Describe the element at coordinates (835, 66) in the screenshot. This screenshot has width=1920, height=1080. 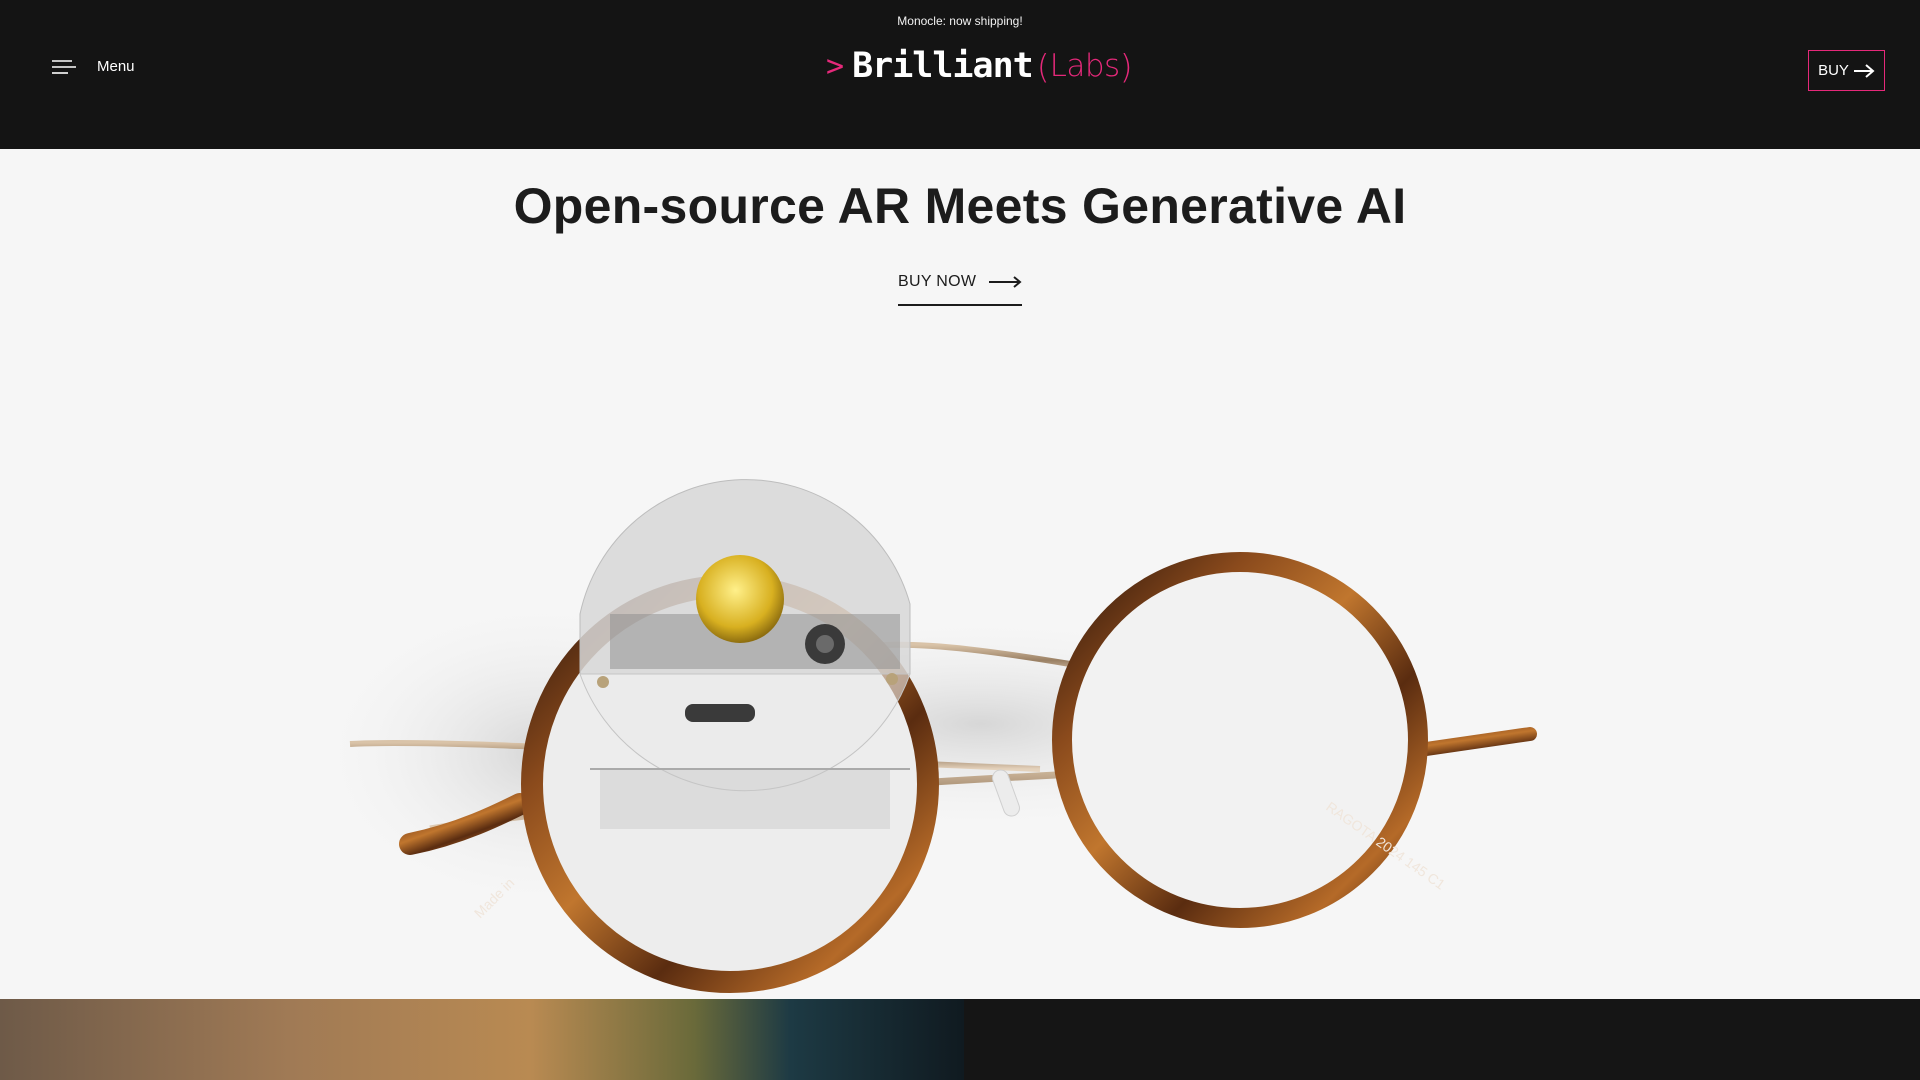
I see `logo-chevron: >` at that location.